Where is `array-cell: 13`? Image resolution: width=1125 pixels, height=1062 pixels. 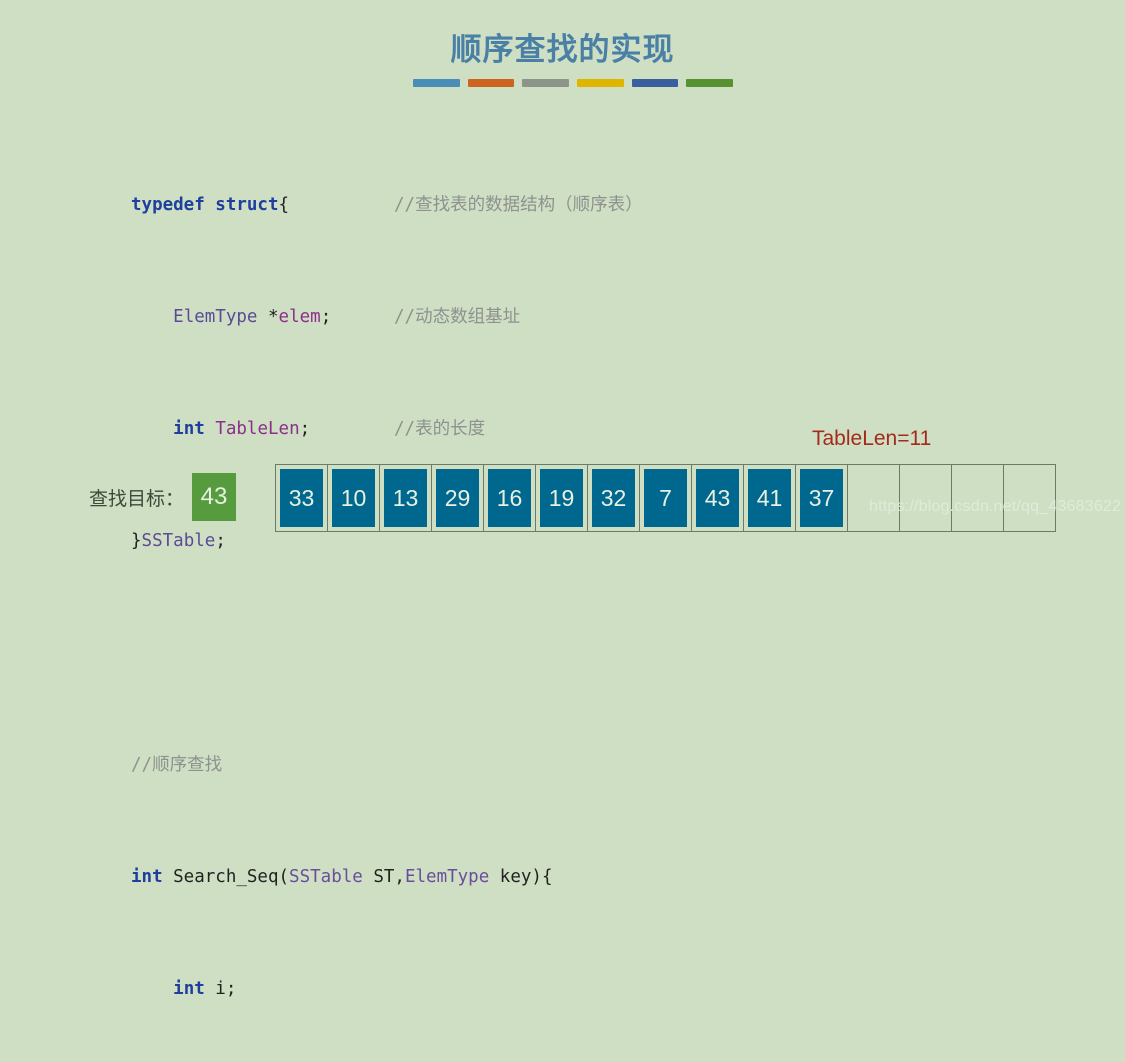
array-cell: 13 is located at coordinates (406, 498).